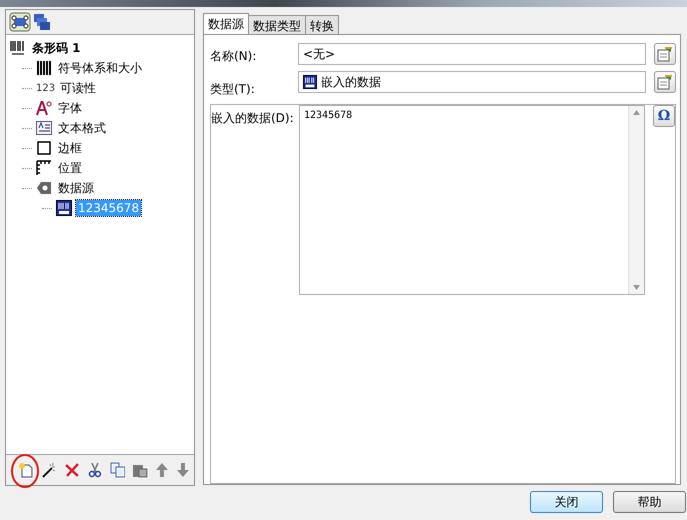 This screenshot has height=520, width=687. What do you see at coordinates (649, 502) in the screenshot?
I see `dialog-button: 帮助` at bounding box center [649, 502].